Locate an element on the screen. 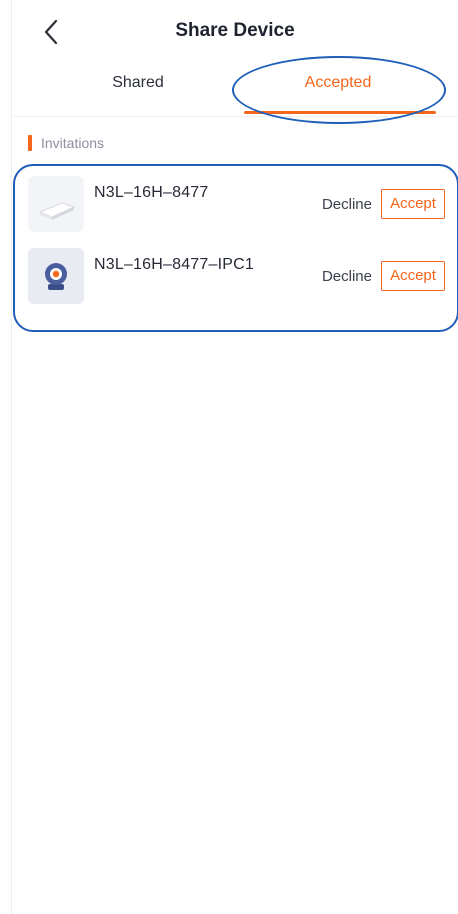  nvr-device-icon is located at coordinates (56, 204).